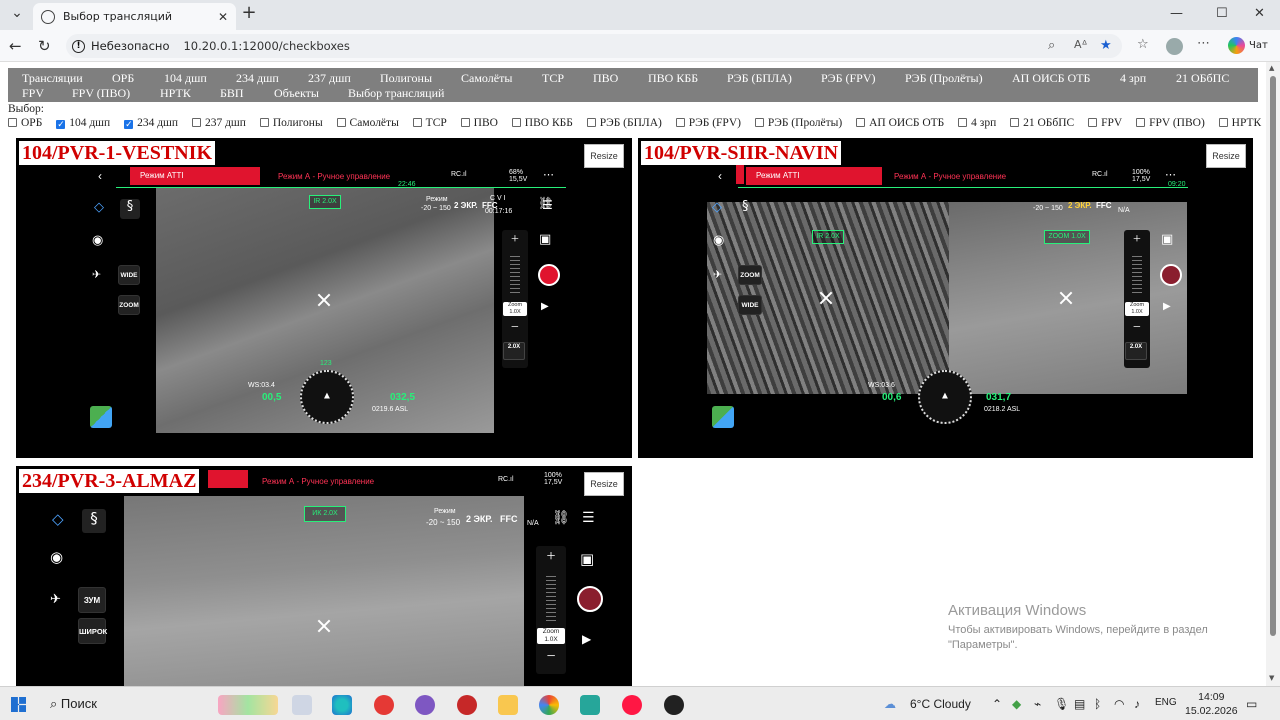 This screenshot has height=720, width=1280. I want to click on menu-item: FPV (ПВО), so click(101, 93).